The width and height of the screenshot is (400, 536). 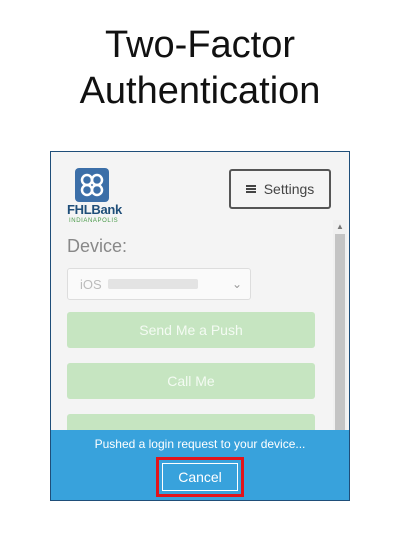 What do you see at coordinates (191, 330) in the screenshot?
I see `send-push-button: Send Me a Push` at bounding box center [191, 330].